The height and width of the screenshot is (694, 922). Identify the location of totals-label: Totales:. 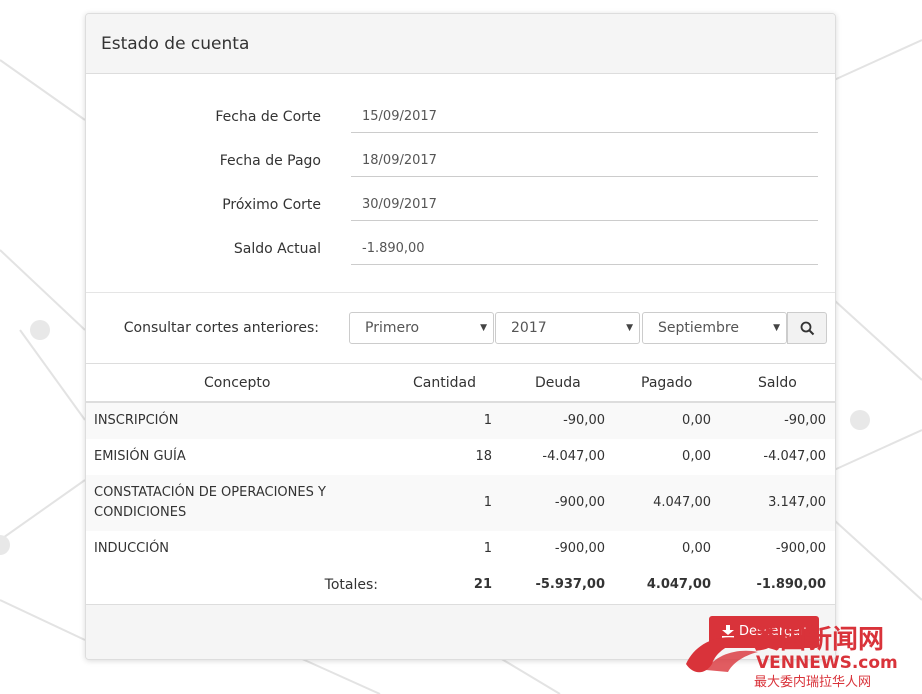
(351, 585).